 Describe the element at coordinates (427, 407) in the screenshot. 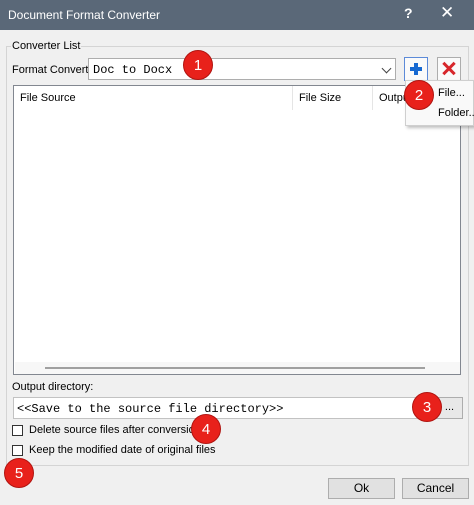

I see `annotation-badge-3: 3` at that location.